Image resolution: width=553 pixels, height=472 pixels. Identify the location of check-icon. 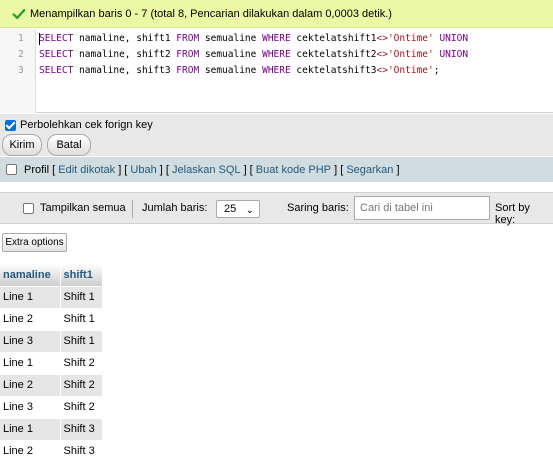
(19, 13).